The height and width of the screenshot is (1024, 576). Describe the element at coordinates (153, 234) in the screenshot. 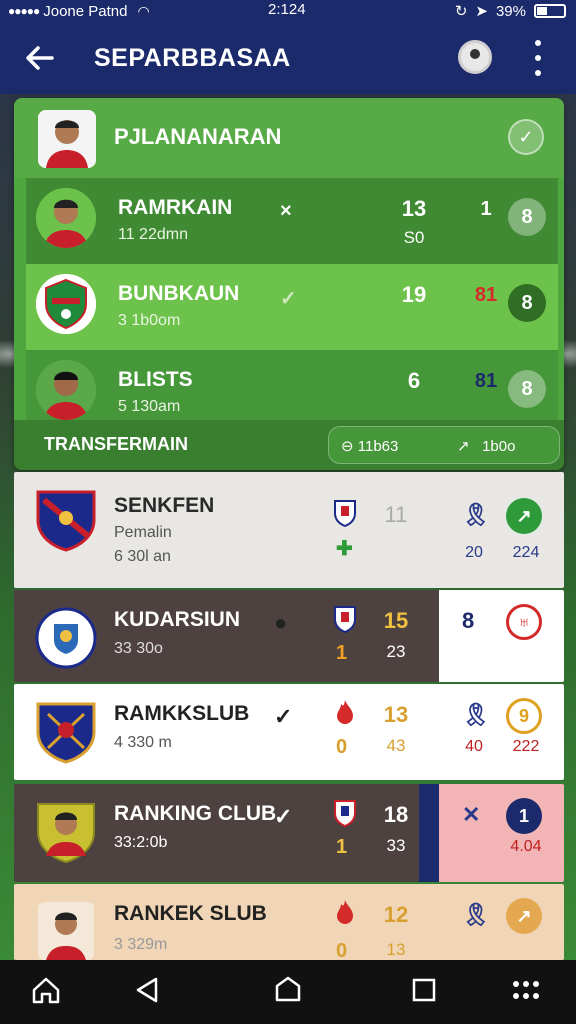

I see `player-sub: 11 22dmn` at that location.